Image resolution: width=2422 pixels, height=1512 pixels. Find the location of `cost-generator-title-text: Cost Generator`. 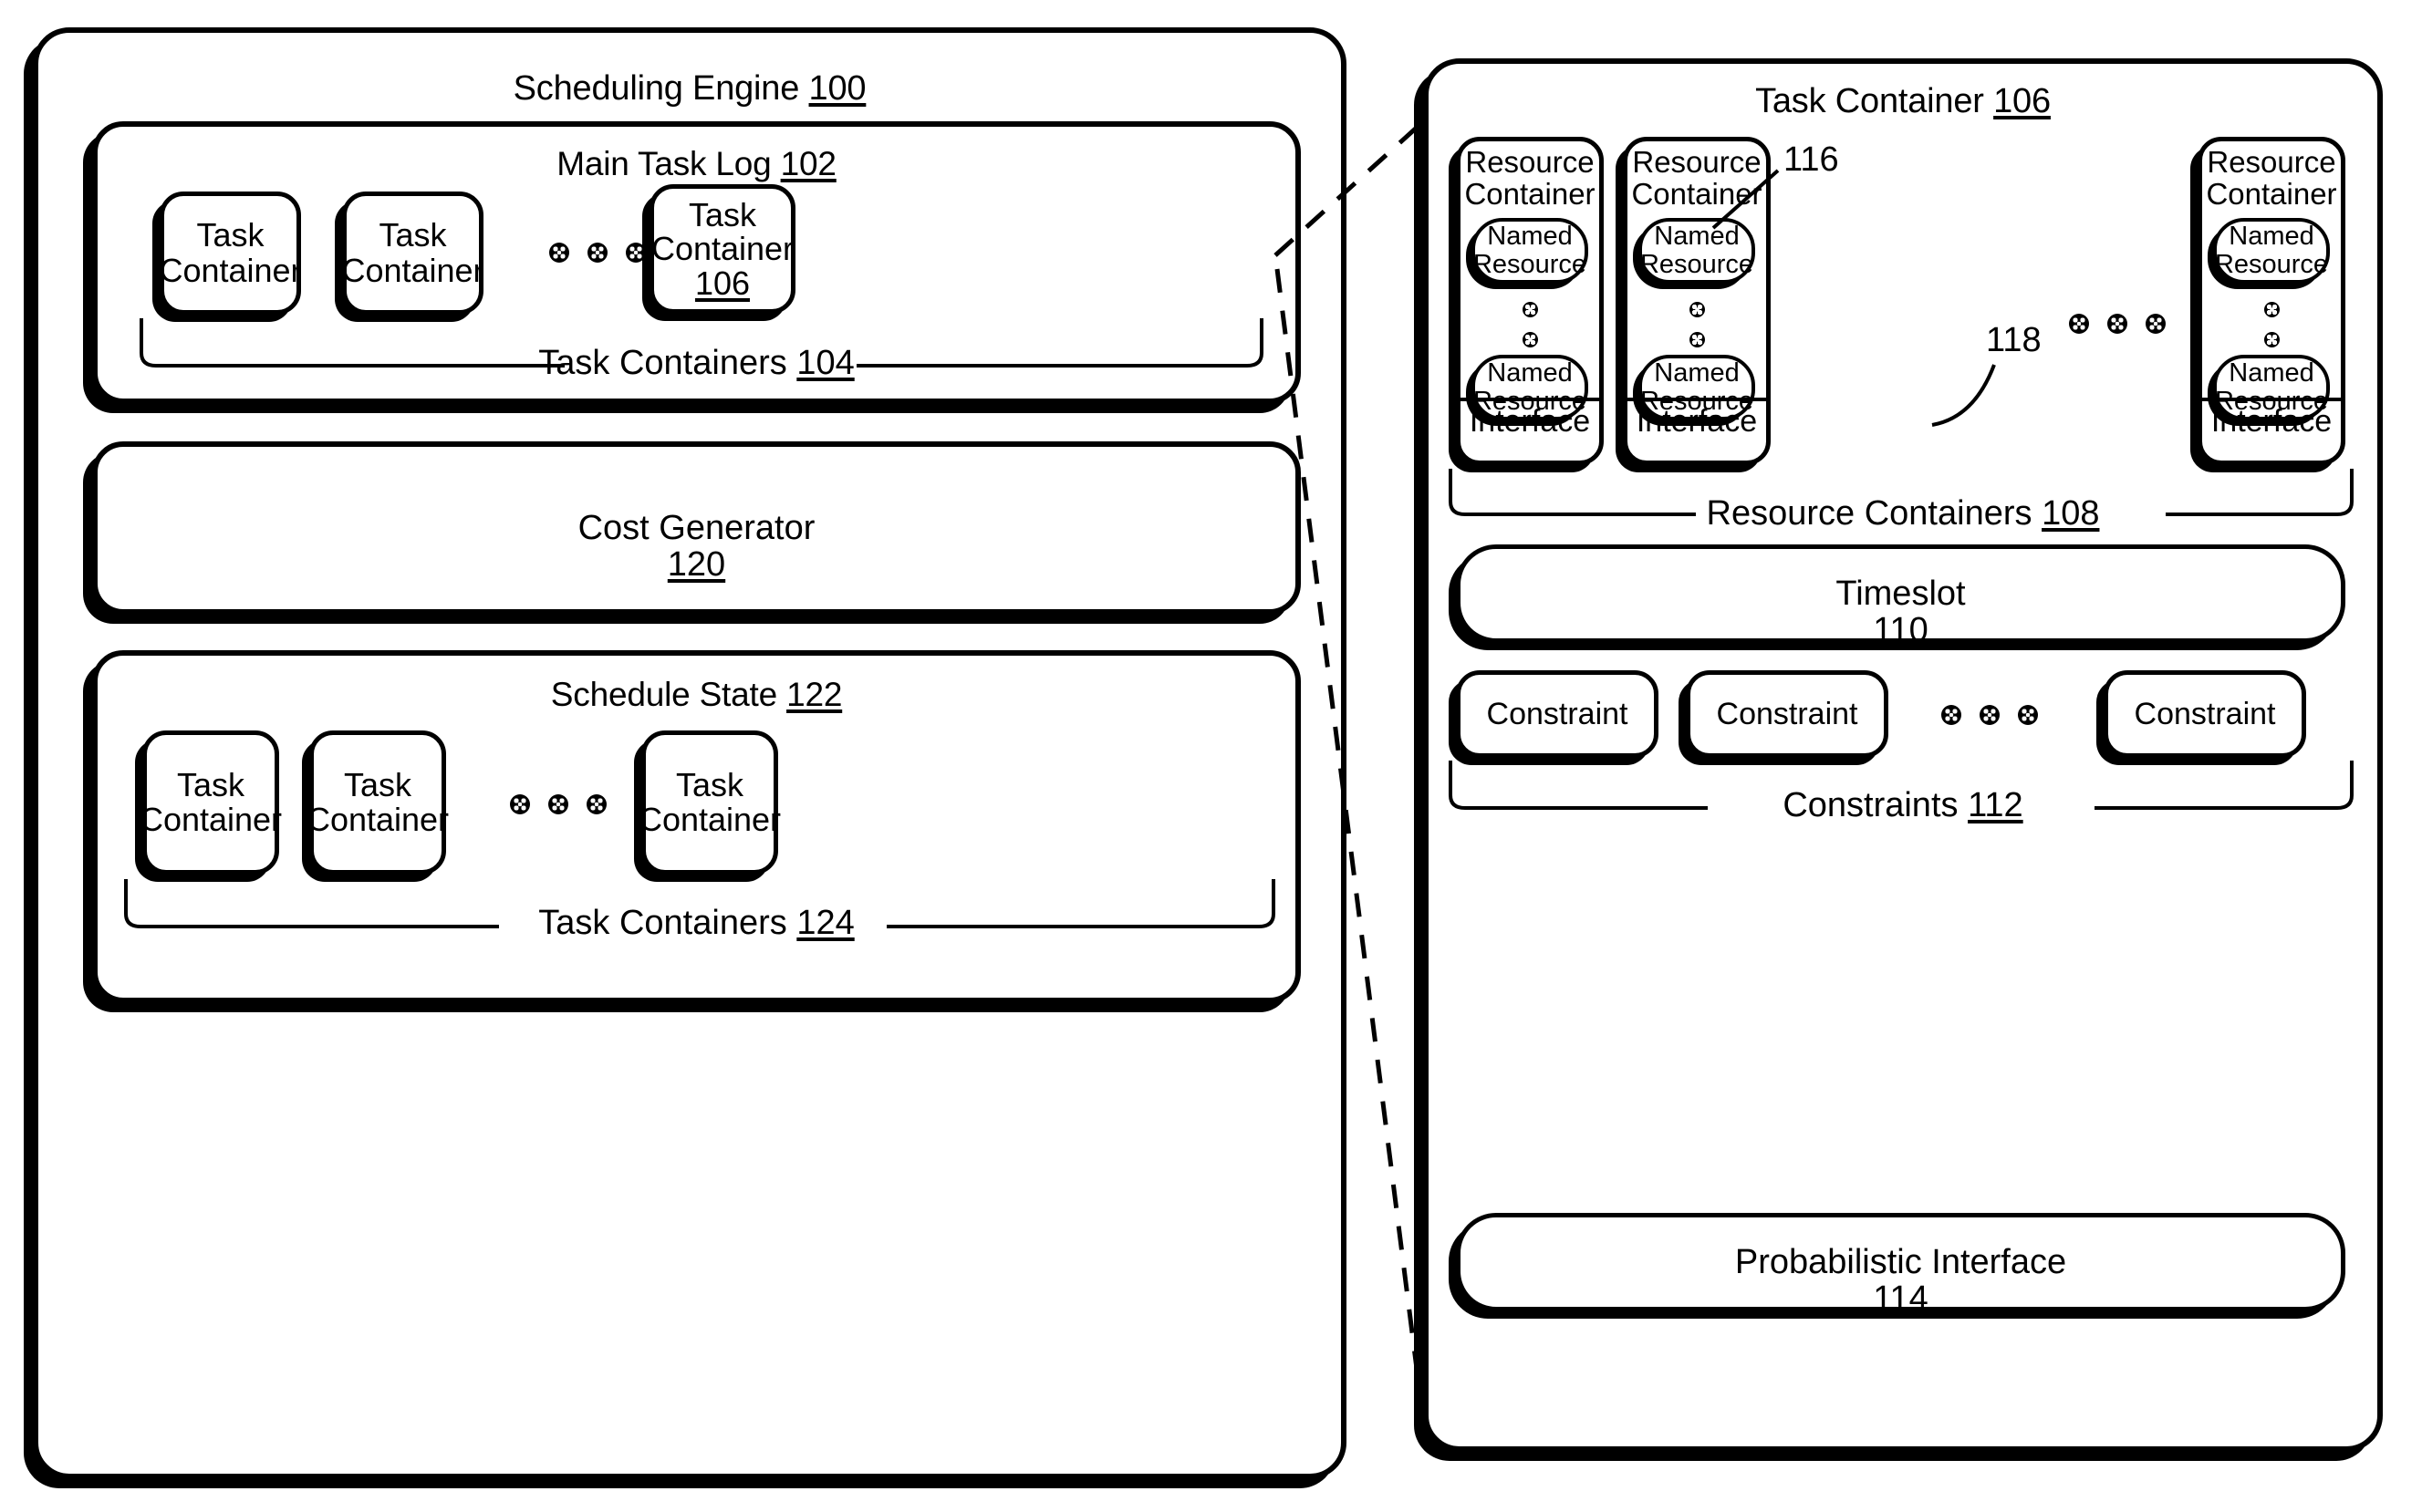

cost-generator-title-text: Cost Generator is located at coordinates (696, 527).